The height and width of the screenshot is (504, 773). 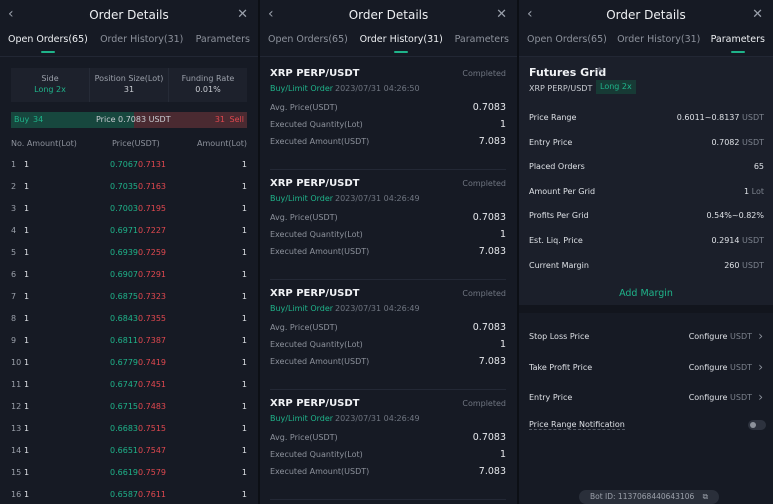 What do you see at coordinates (136, 143) in the screenshot?
I see `col-price: Price(USDT)` at bounding box center [136, 143].